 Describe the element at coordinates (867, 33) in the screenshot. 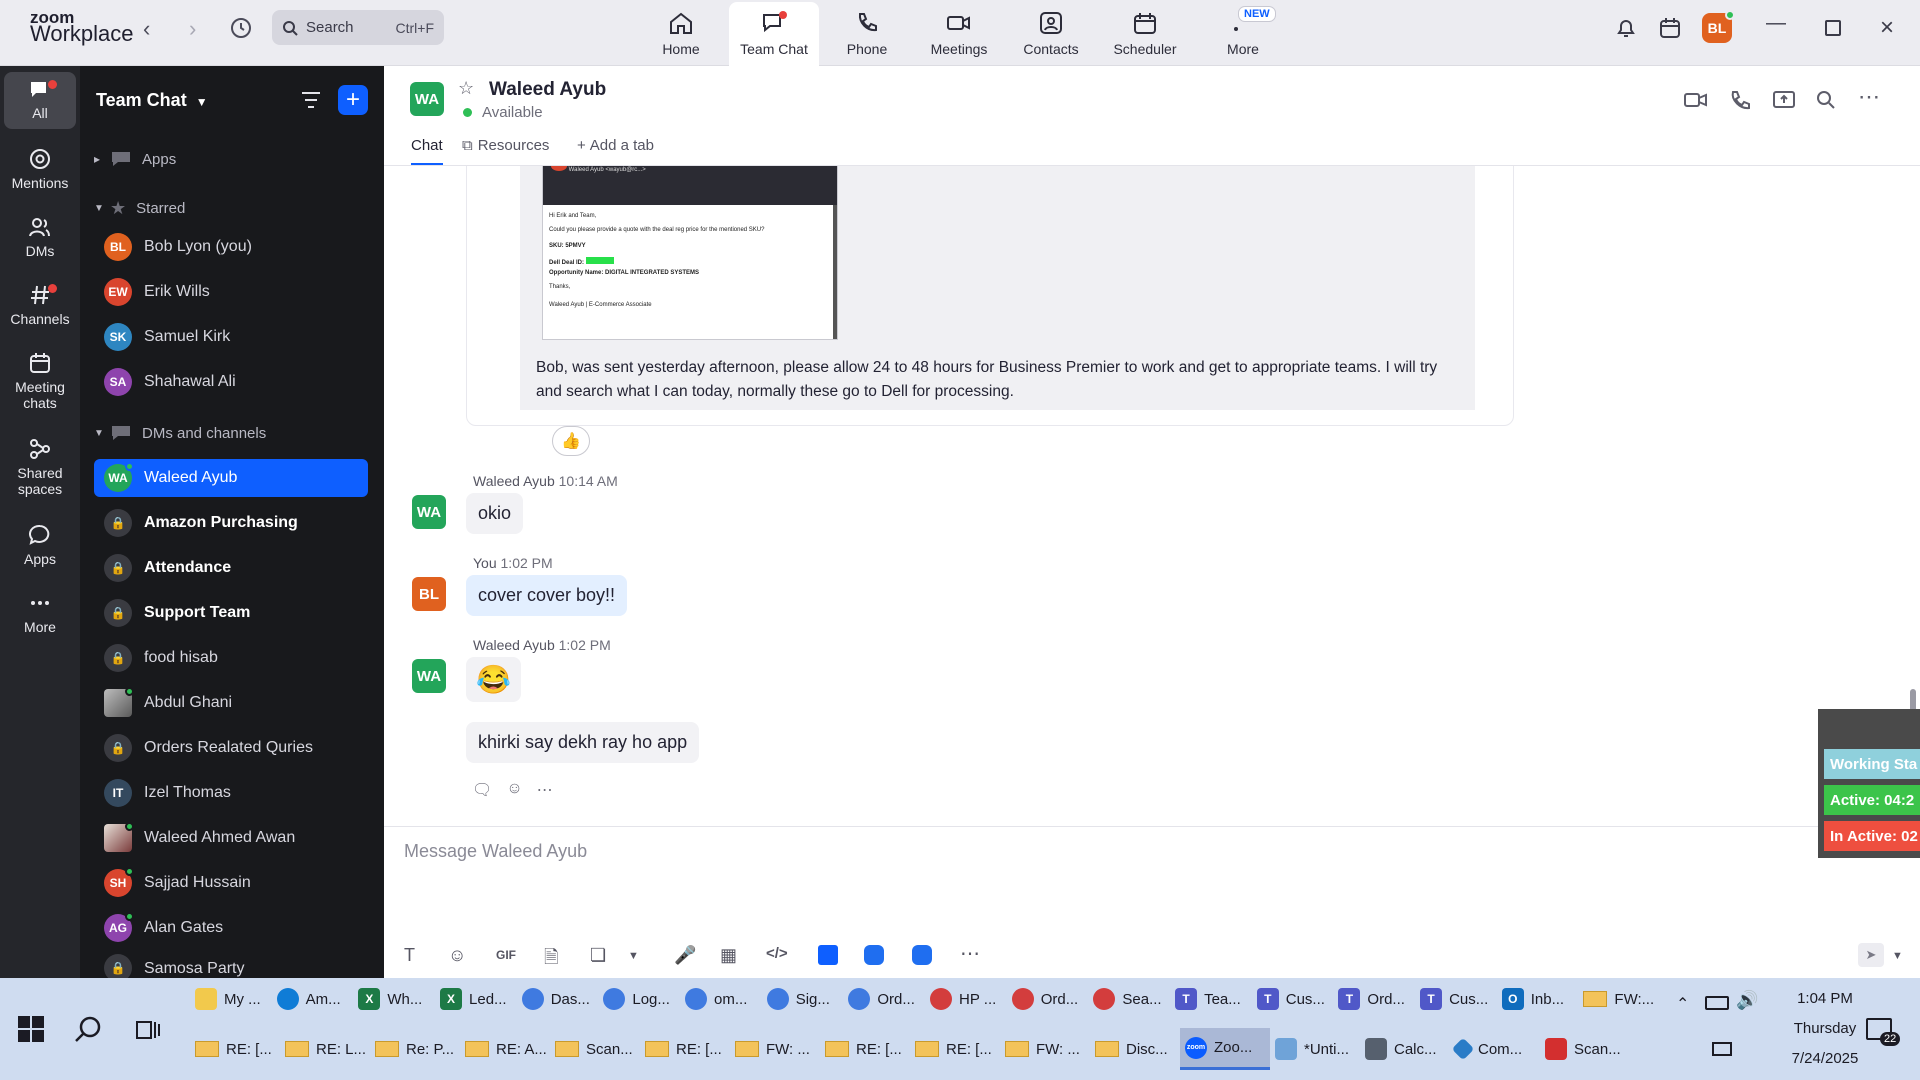

I see `tab-phone: Phone` at that location.